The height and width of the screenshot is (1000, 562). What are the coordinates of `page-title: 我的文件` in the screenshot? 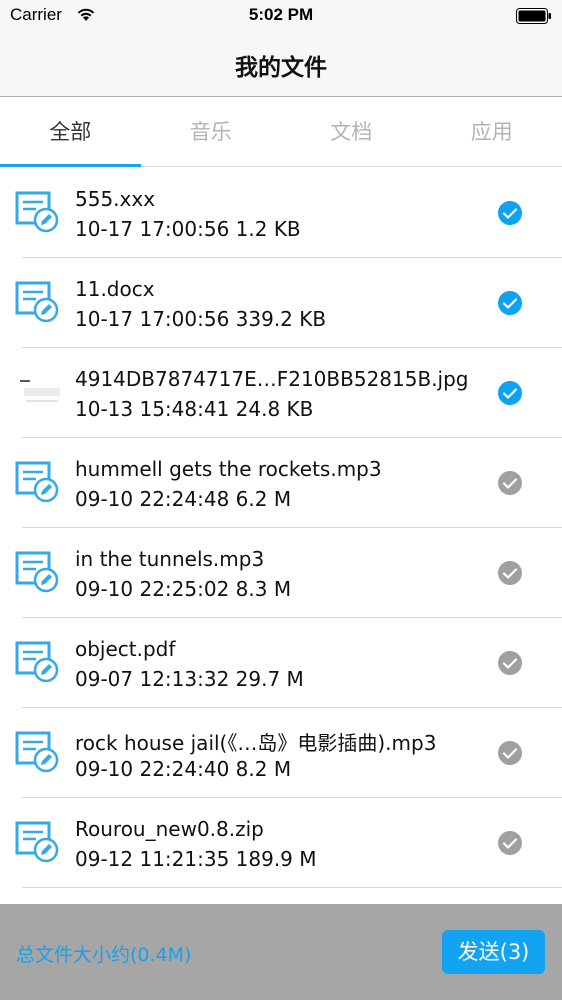 It's located at (281, 68).